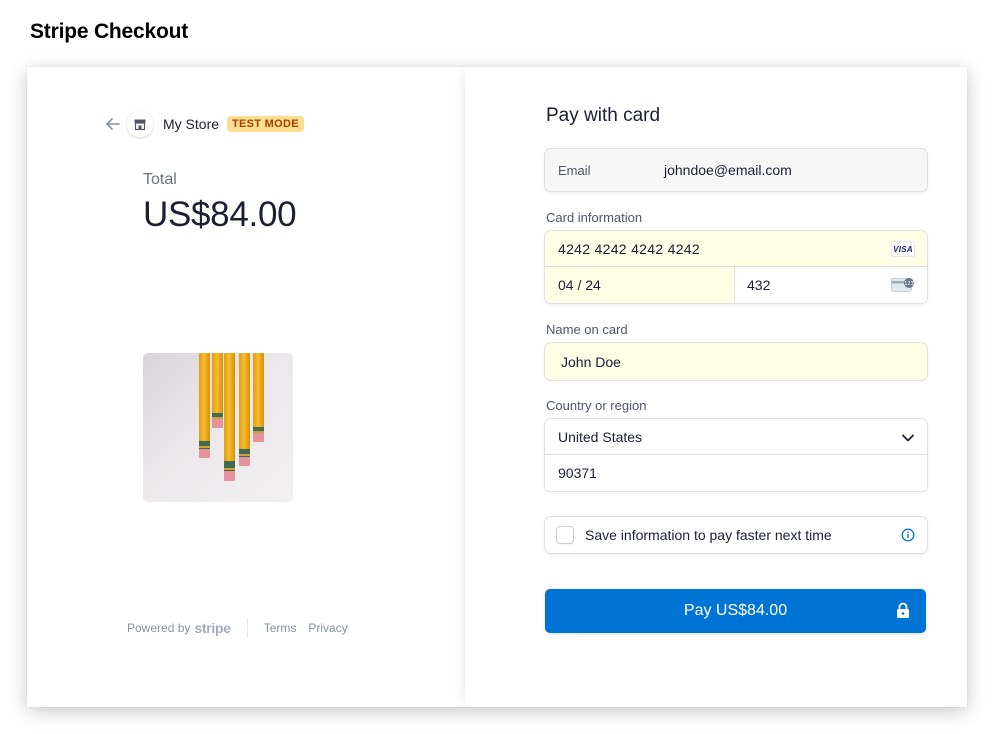  What do you see at coordinates (109, 31) in the screenshot?
I see `page-heading: Stripe Checkout` at bounding box center [109, 31].